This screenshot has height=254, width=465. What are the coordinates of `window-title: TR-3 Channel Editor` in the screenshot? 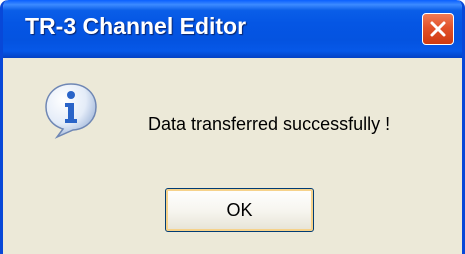 It's located at (136, 26).